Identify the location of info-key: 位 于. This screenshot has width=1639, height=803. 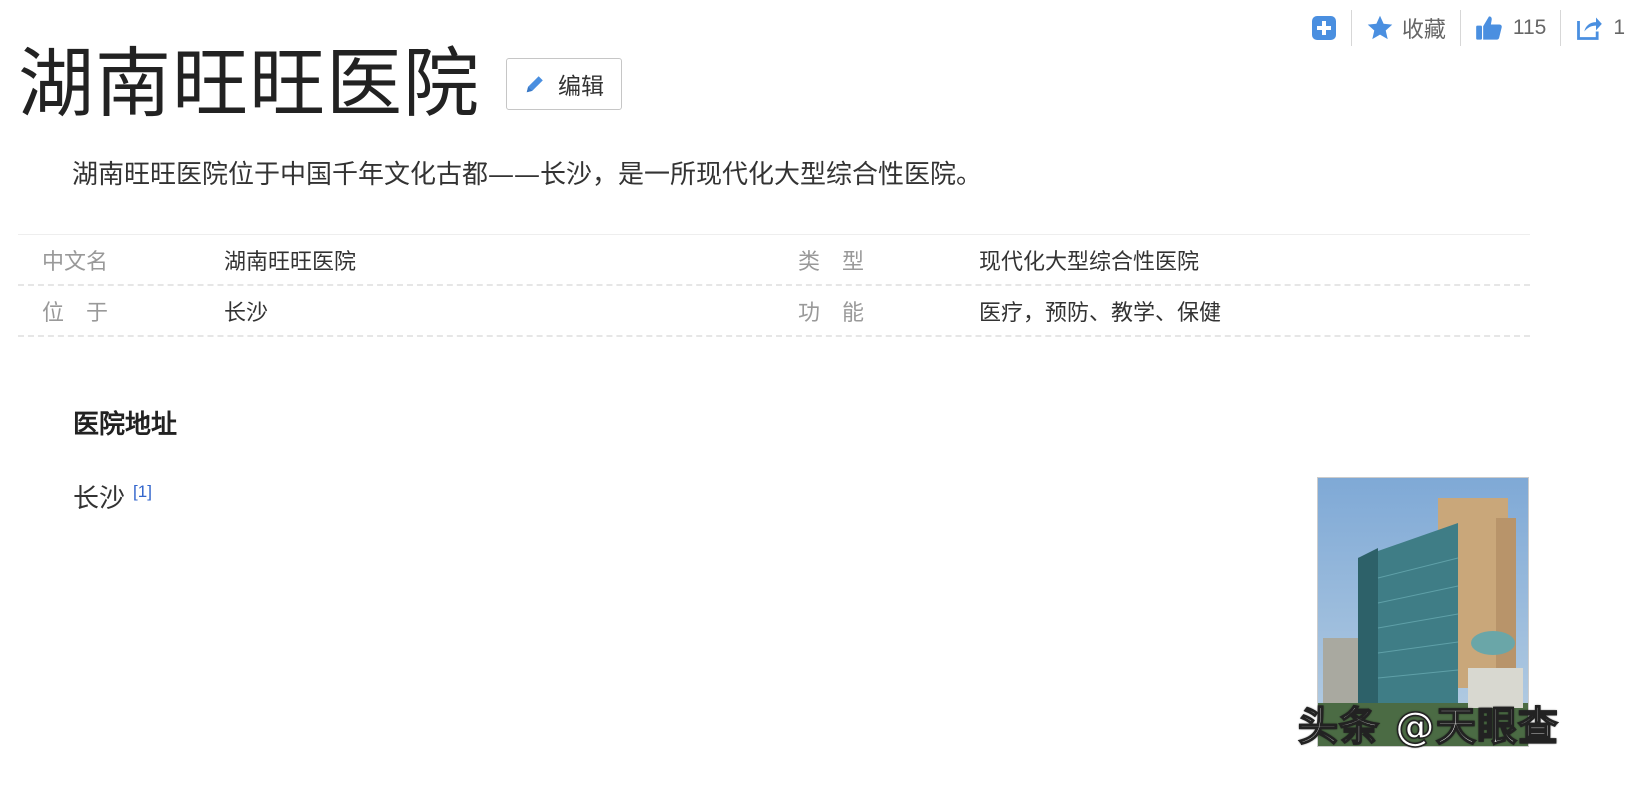
(75, 313).